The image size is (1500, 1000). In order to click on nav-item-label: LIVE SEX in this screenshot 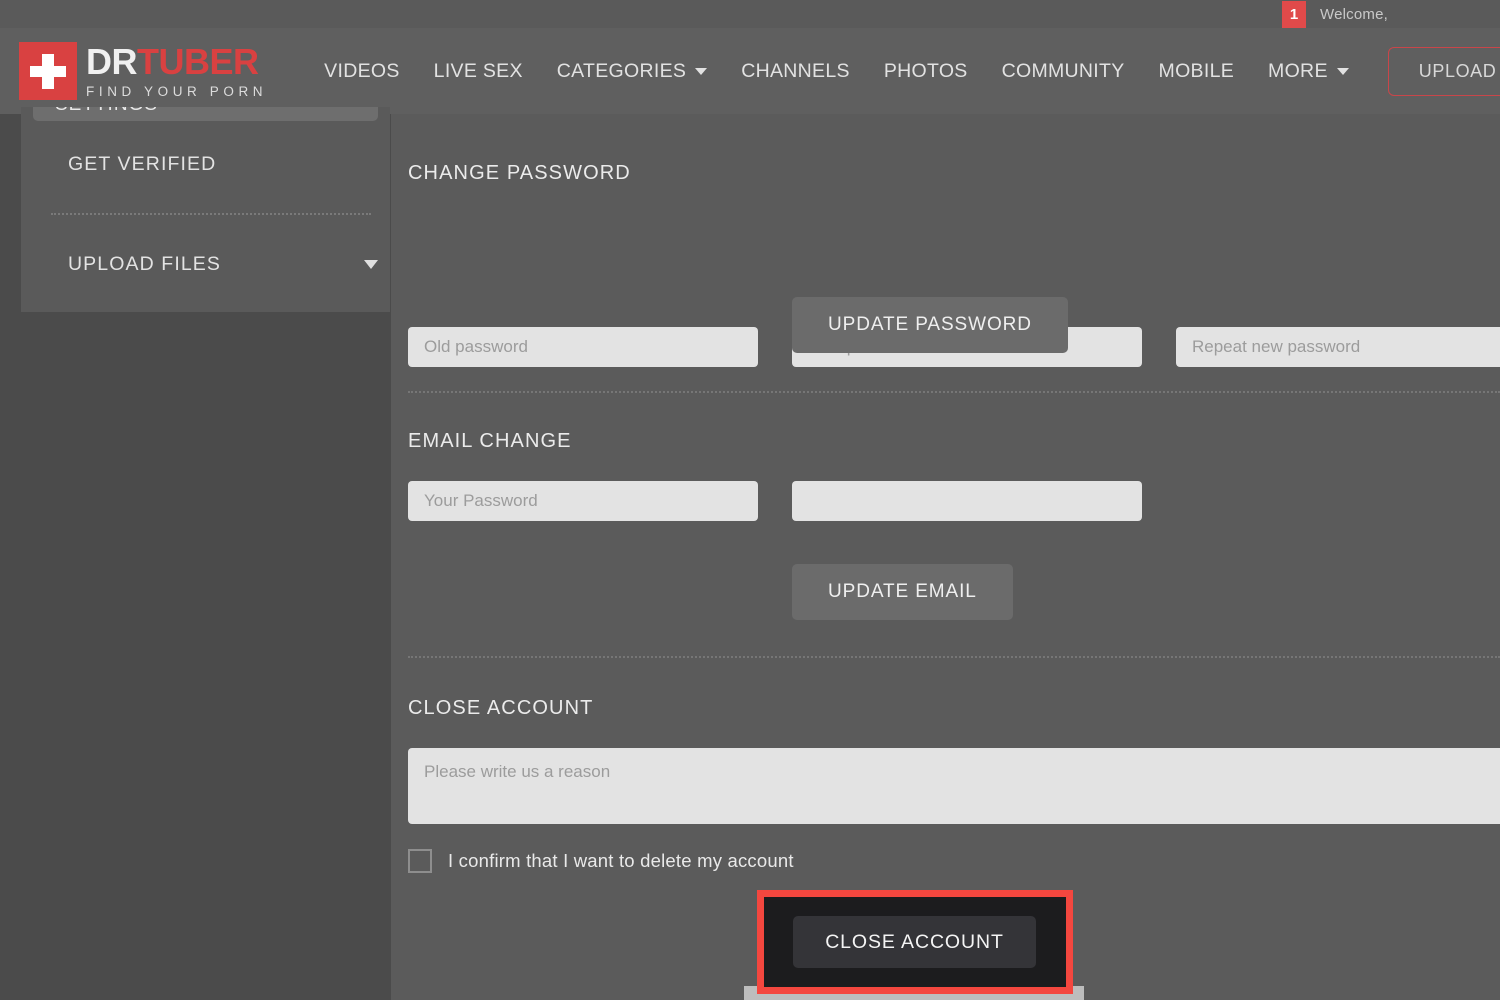, I will do `click(478, 70)`.